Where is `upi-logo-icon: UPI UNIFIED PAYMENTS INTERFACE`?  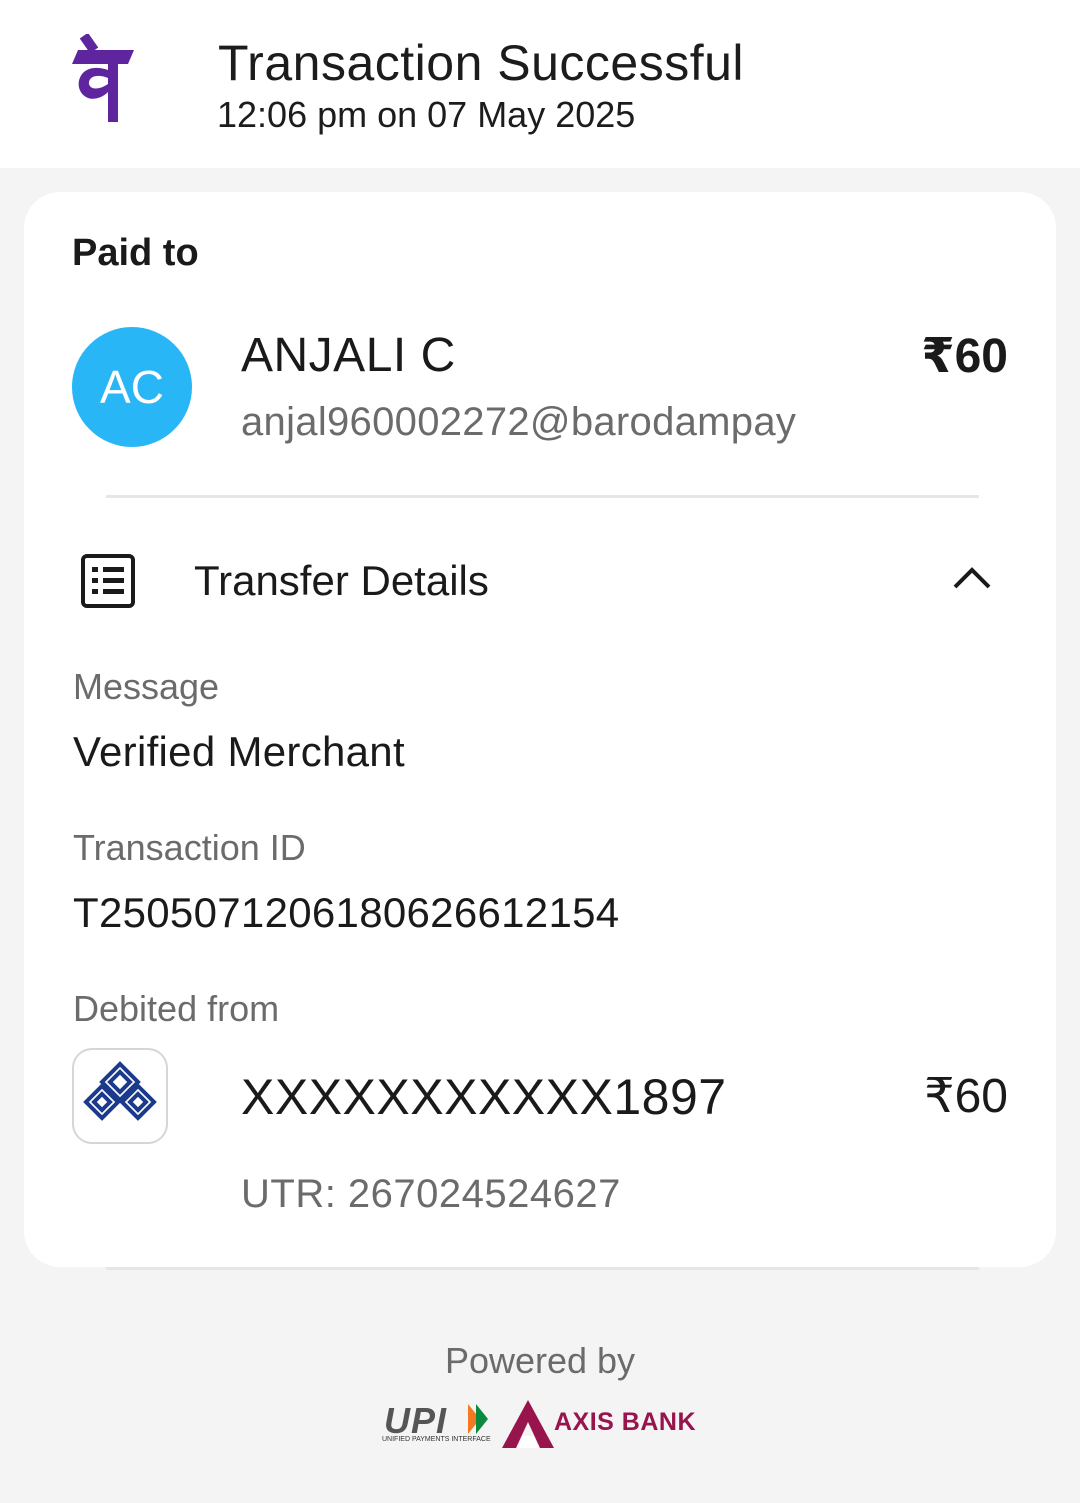
upi-logo-icon: UPI UNIFIED PAYMENTS INTERFACE is located at coordinates (436, 1423).